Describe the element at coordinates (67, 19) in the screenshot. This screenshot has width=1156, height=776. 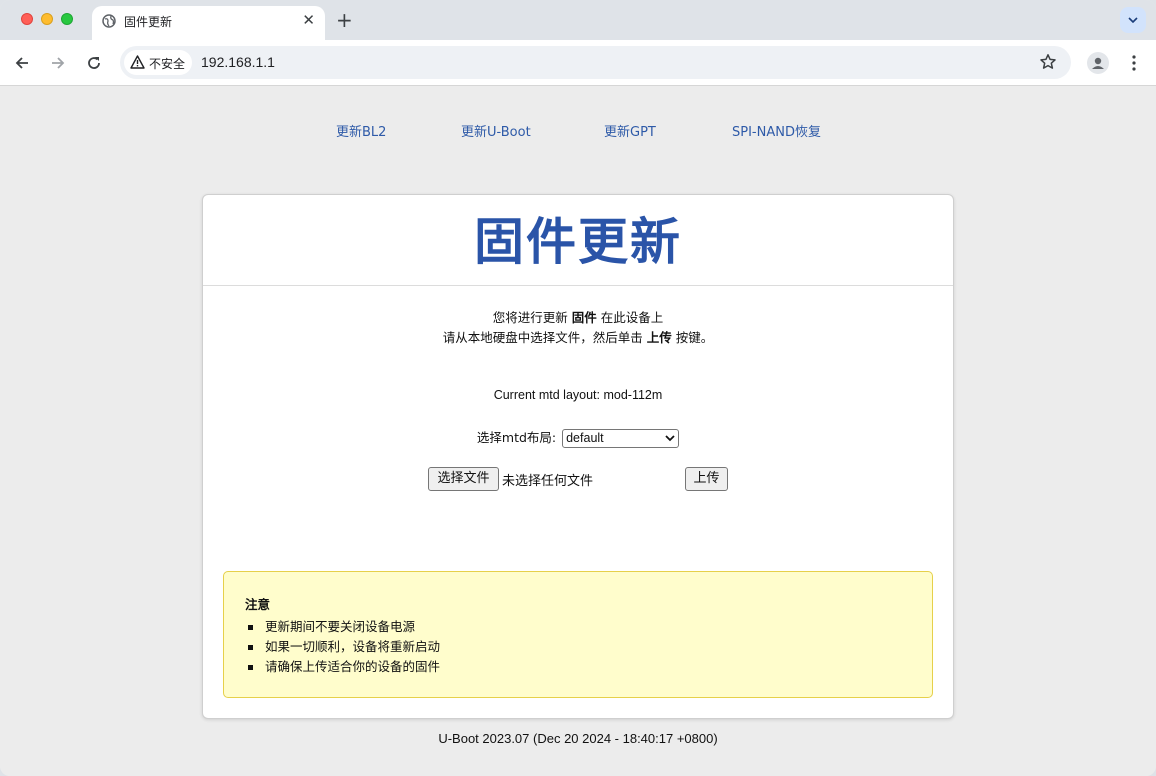
I see `maximize-window-button` at that location.